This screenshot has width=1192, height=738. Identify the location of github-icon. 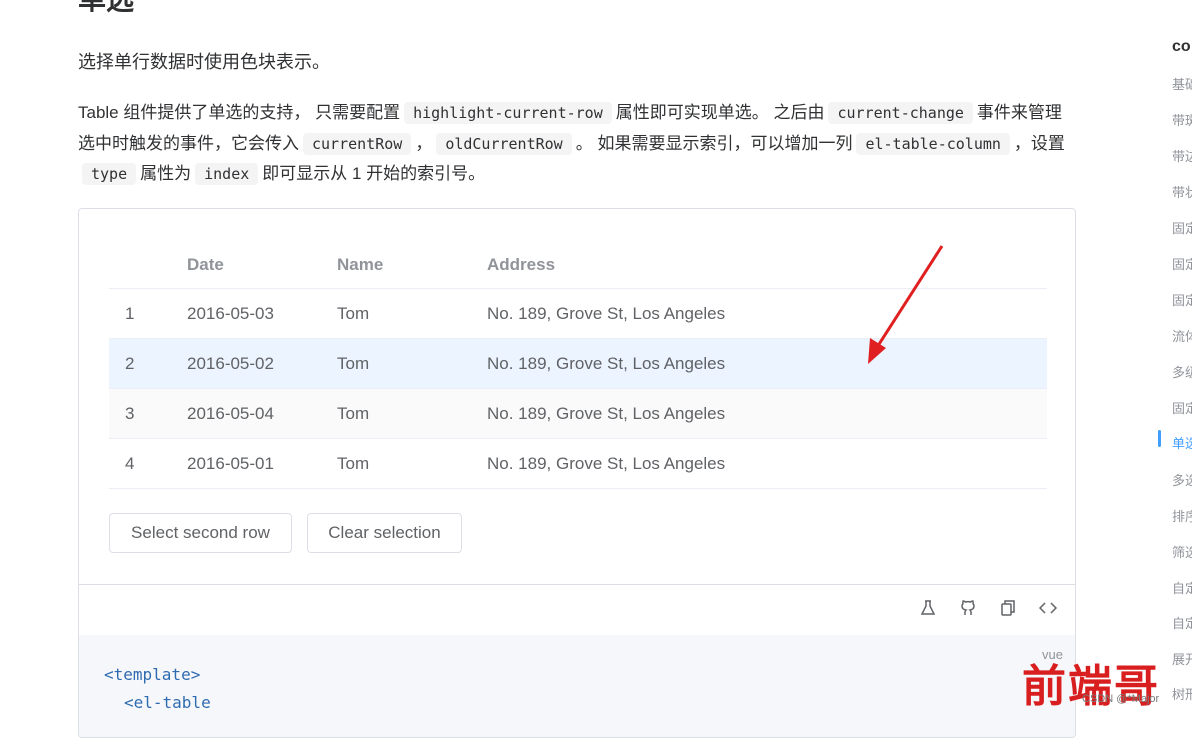
(968, 608).